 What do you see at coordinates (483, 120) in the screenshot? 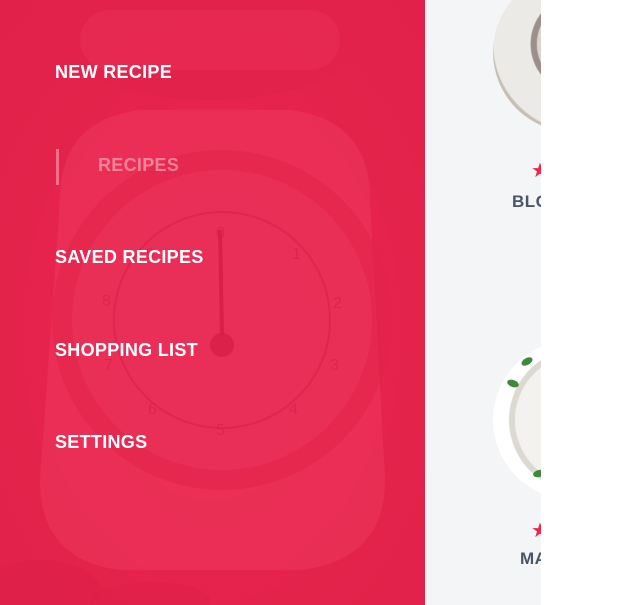
I see `recipe-card: ★ BLO` at bounding box center [483, 120].